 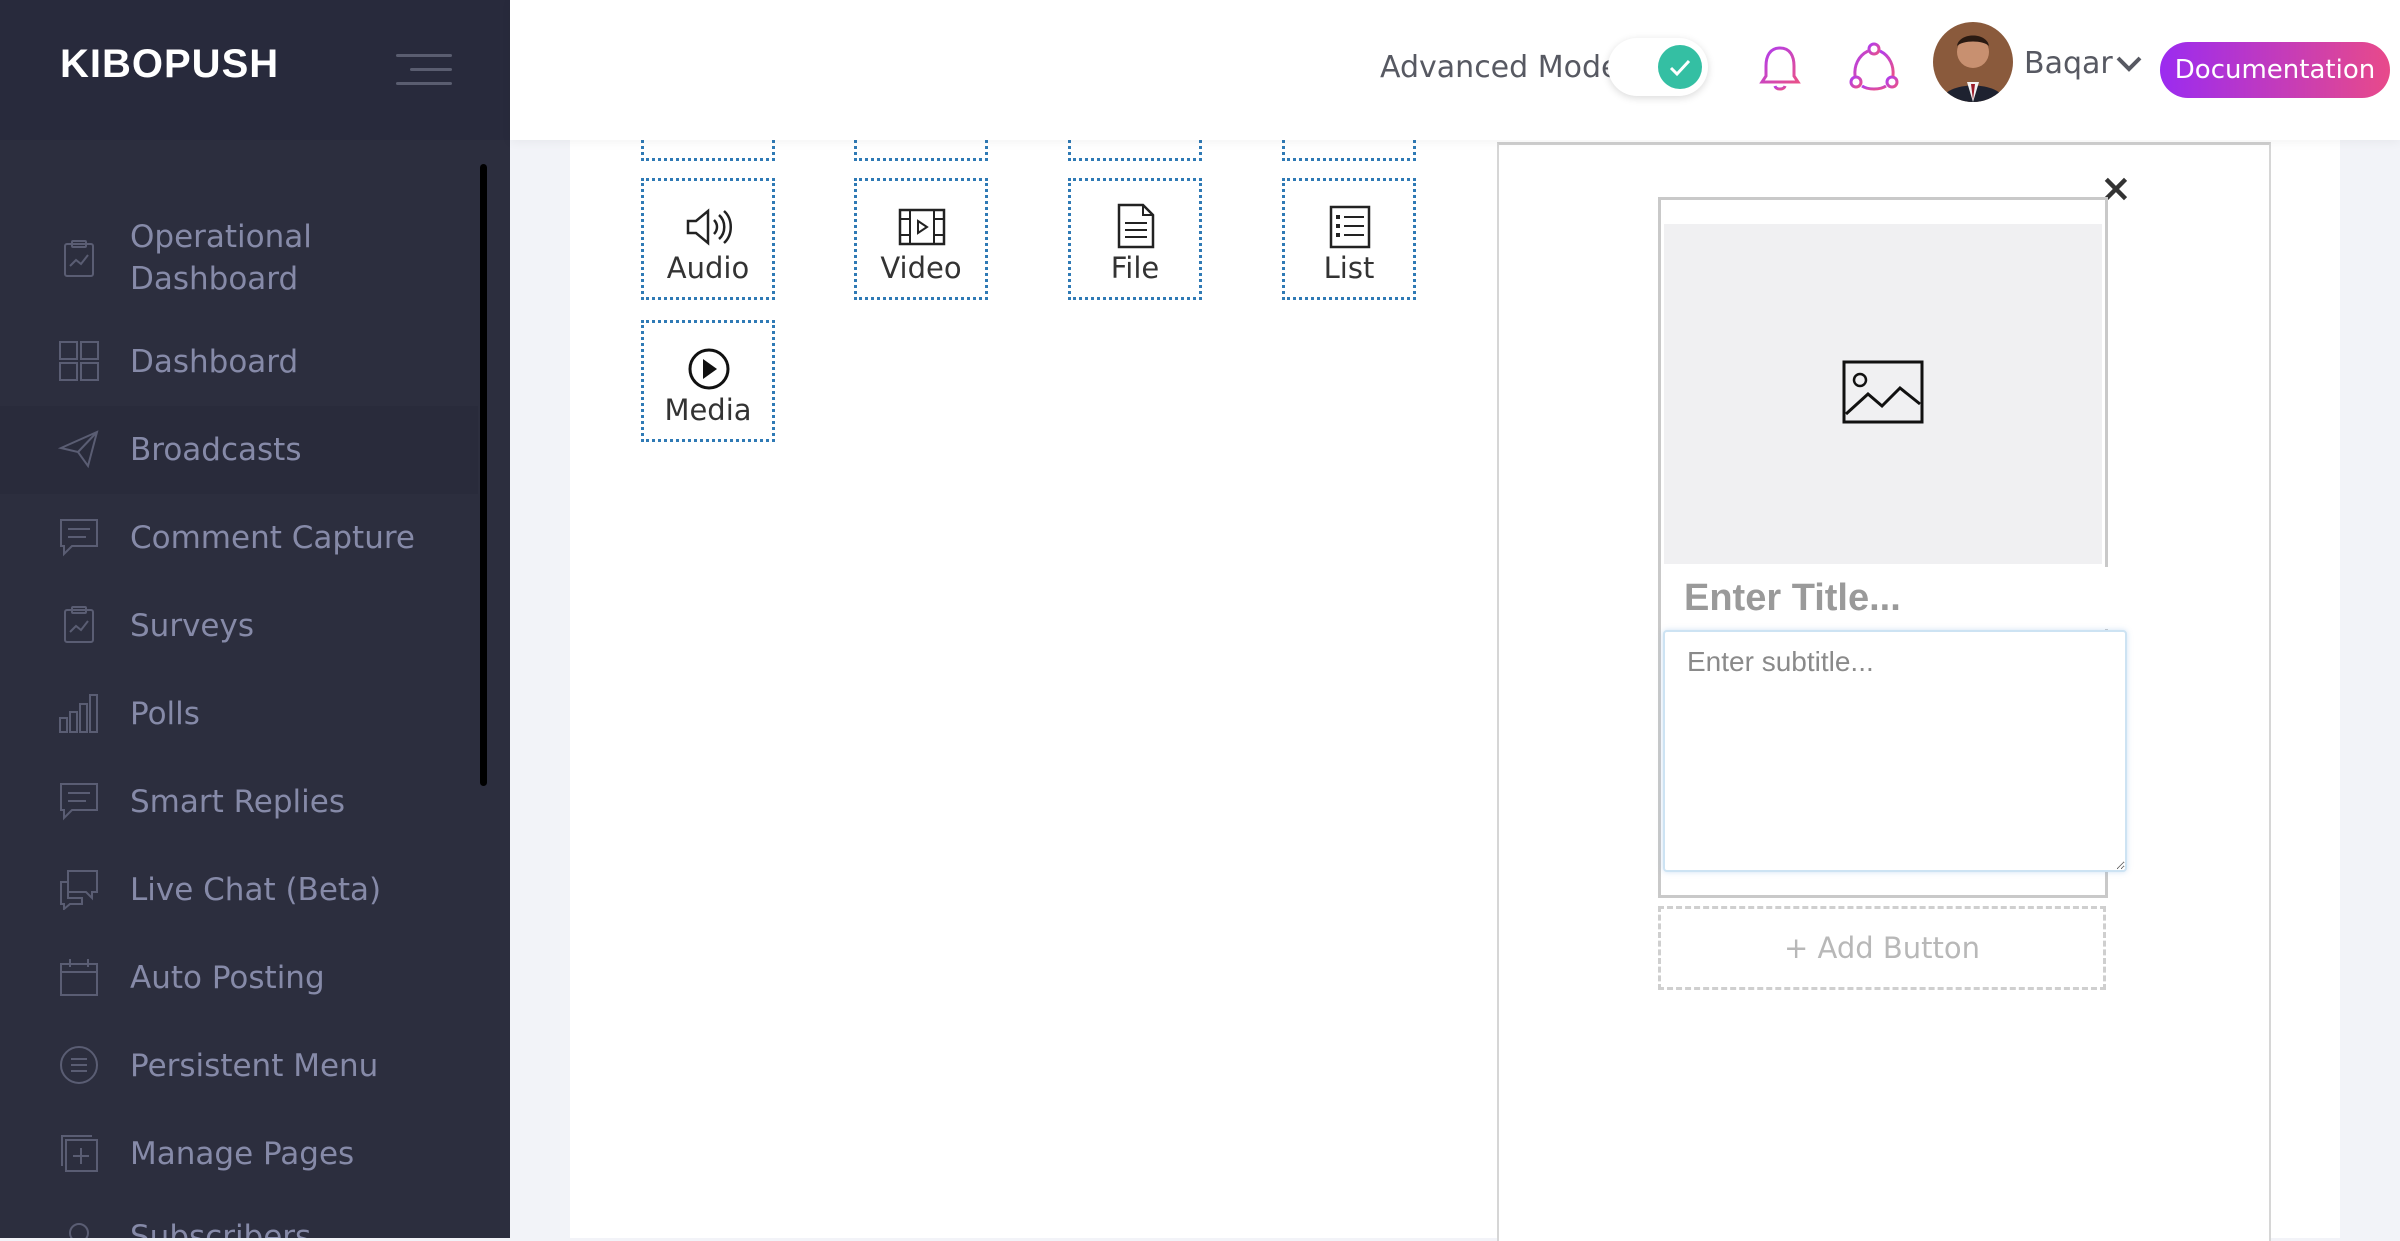 I want to click on card-subtitle-input, so click(x=1895, y=751).